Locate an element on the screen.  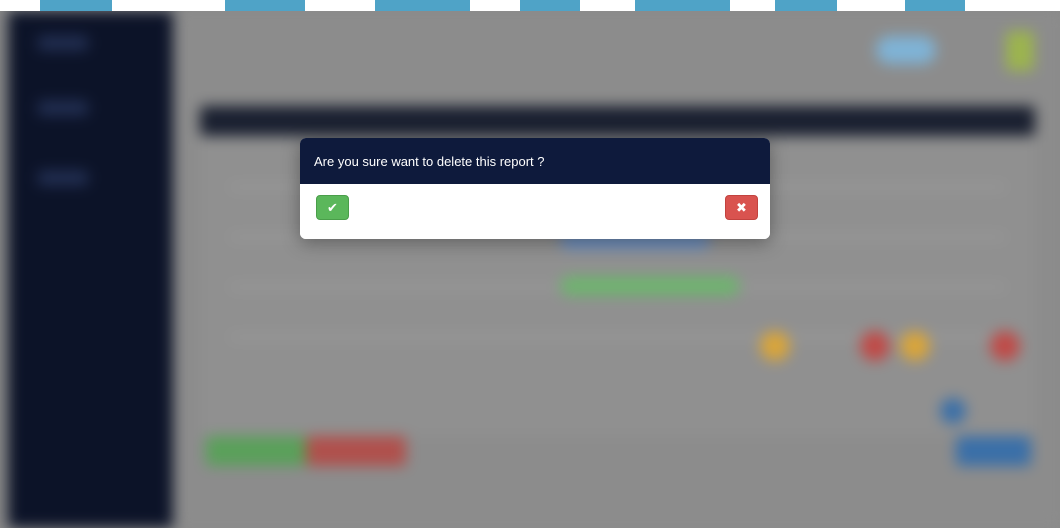
bg-blue-button is located at coordinates (993, 451).